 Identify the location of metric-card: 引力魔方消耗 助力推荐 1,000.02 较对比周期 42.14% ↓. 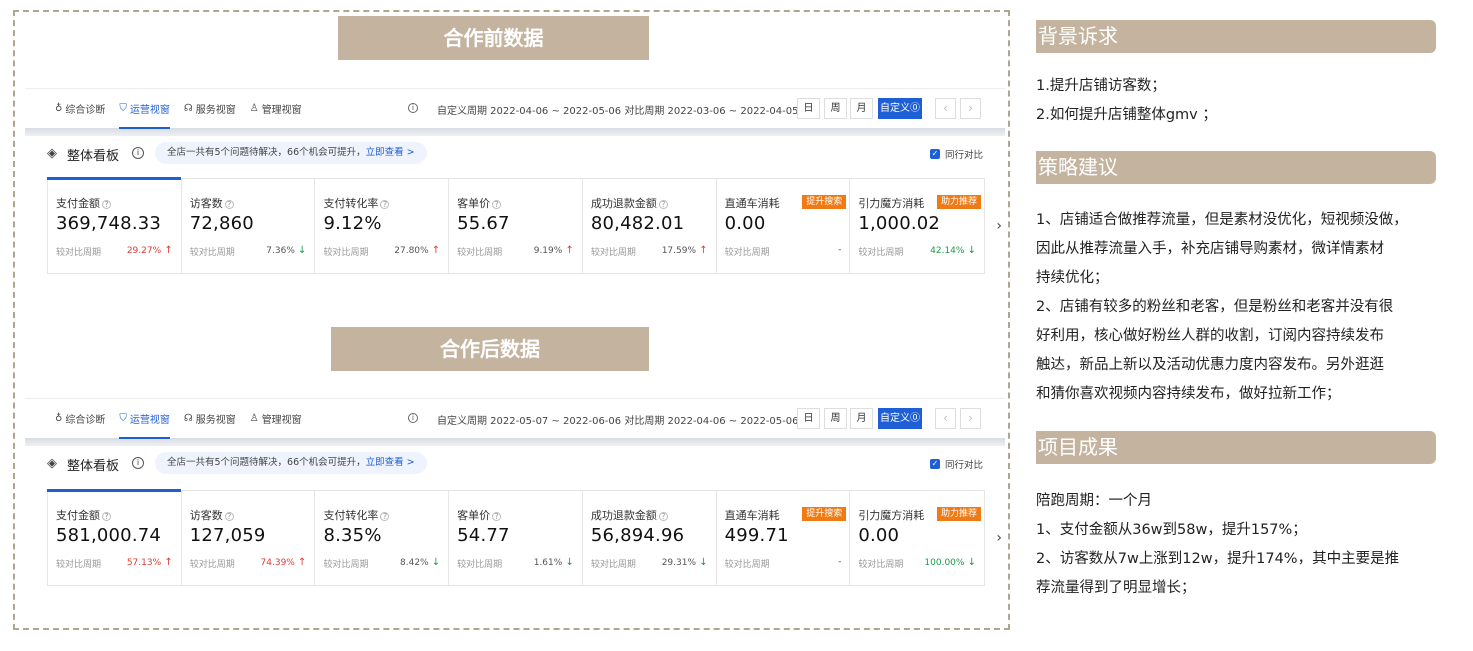
(917, 226).